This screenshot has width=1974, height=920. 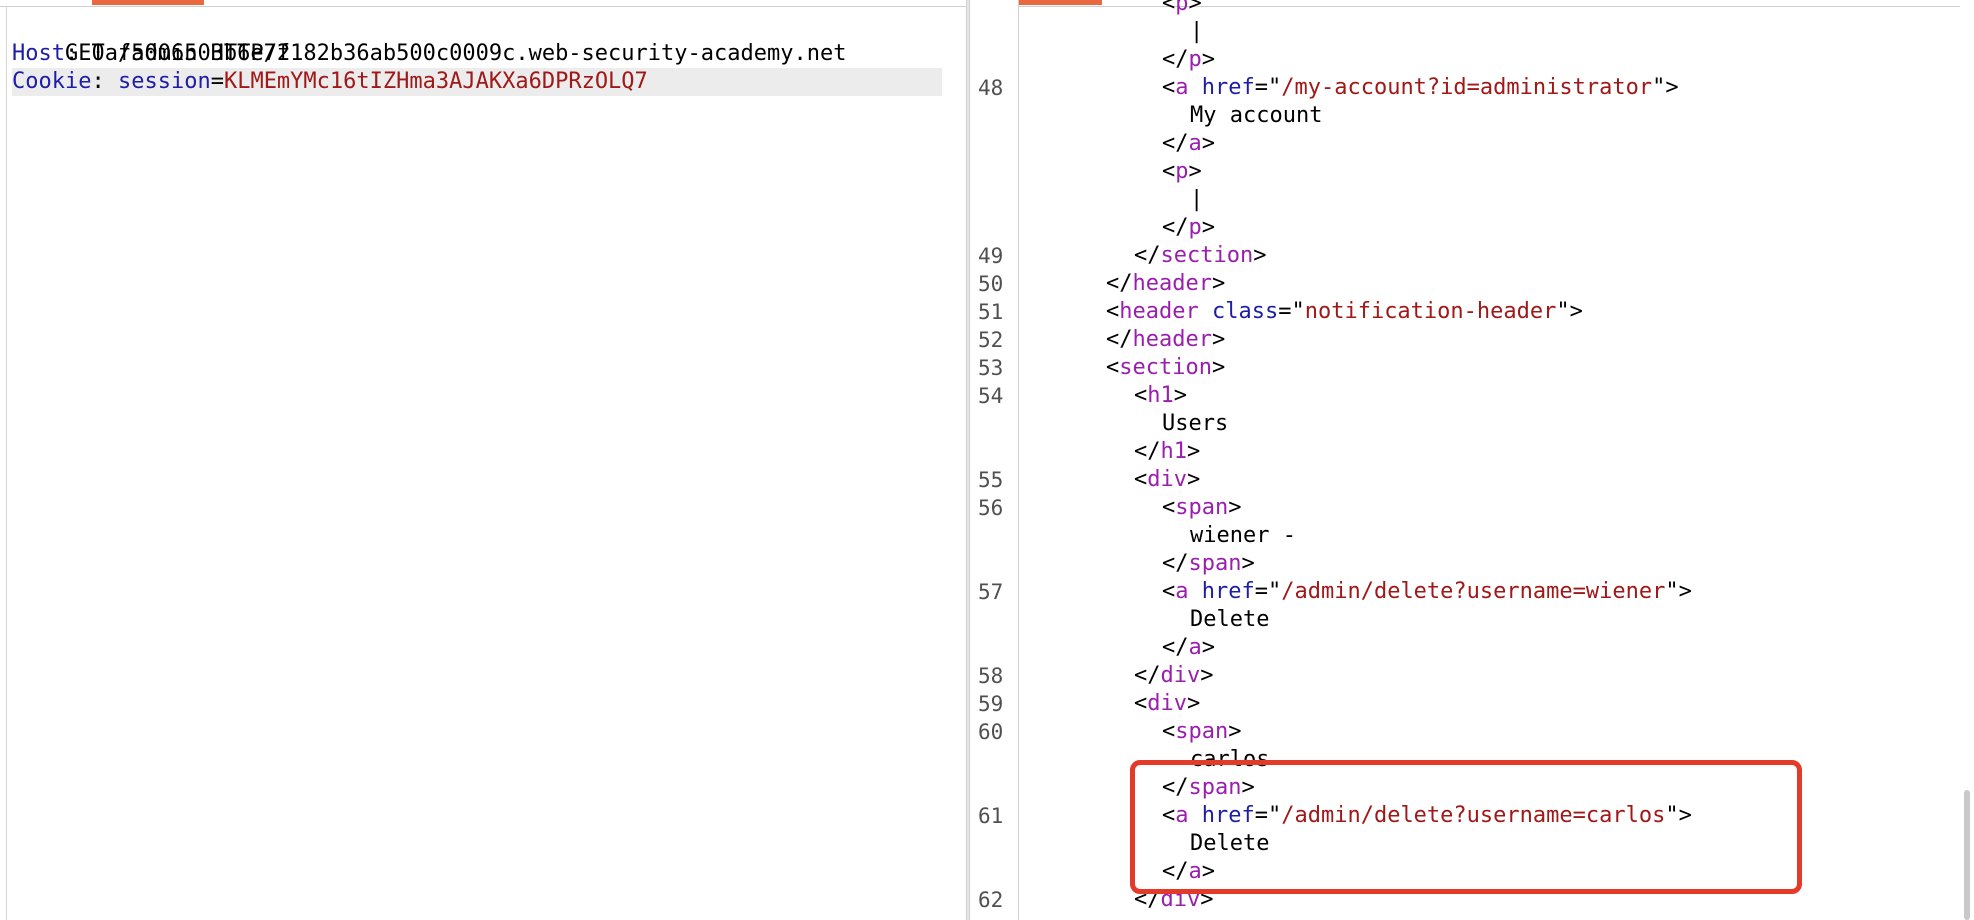 What do you see at coordinates (991, 508) in the screenshot?
I see `line-number: 56` at bounding box center [991, 508].